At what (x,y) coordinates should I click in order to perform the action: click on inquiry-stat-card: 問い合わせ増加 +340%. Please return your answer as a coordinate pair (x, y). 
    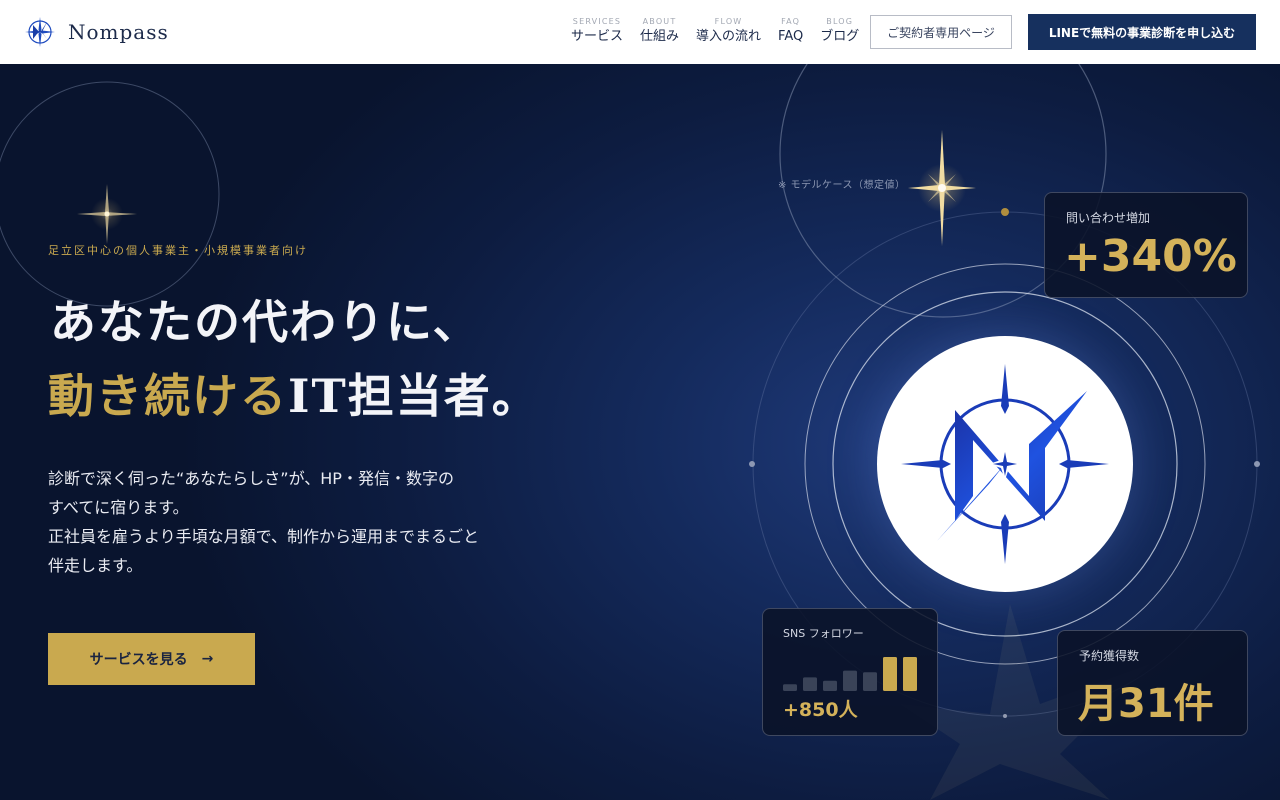
    Looking at the image, I should click on (1146, 245).